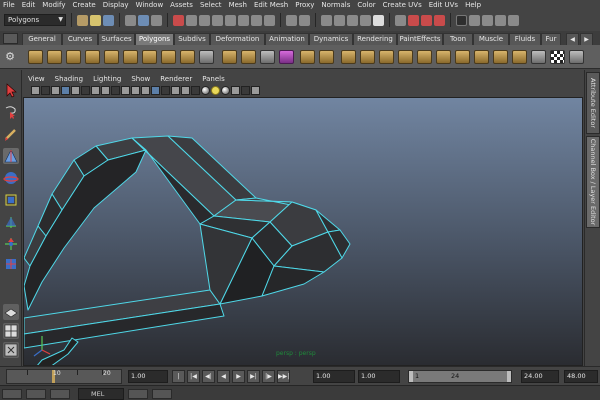  Describe the element at coordinates (55, 90) in the screenshot. I see `bookmarks-icon` at that location.